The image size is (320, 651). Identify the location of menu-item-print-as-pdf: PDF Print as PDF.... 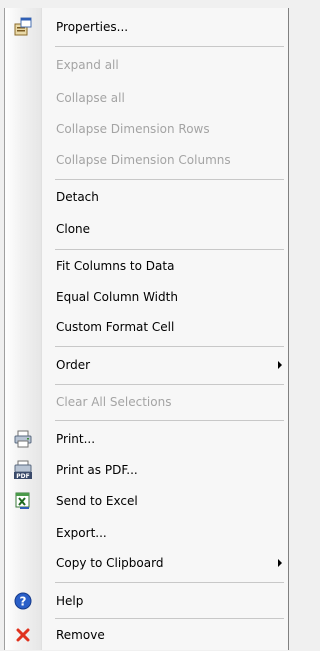
(146, 470).